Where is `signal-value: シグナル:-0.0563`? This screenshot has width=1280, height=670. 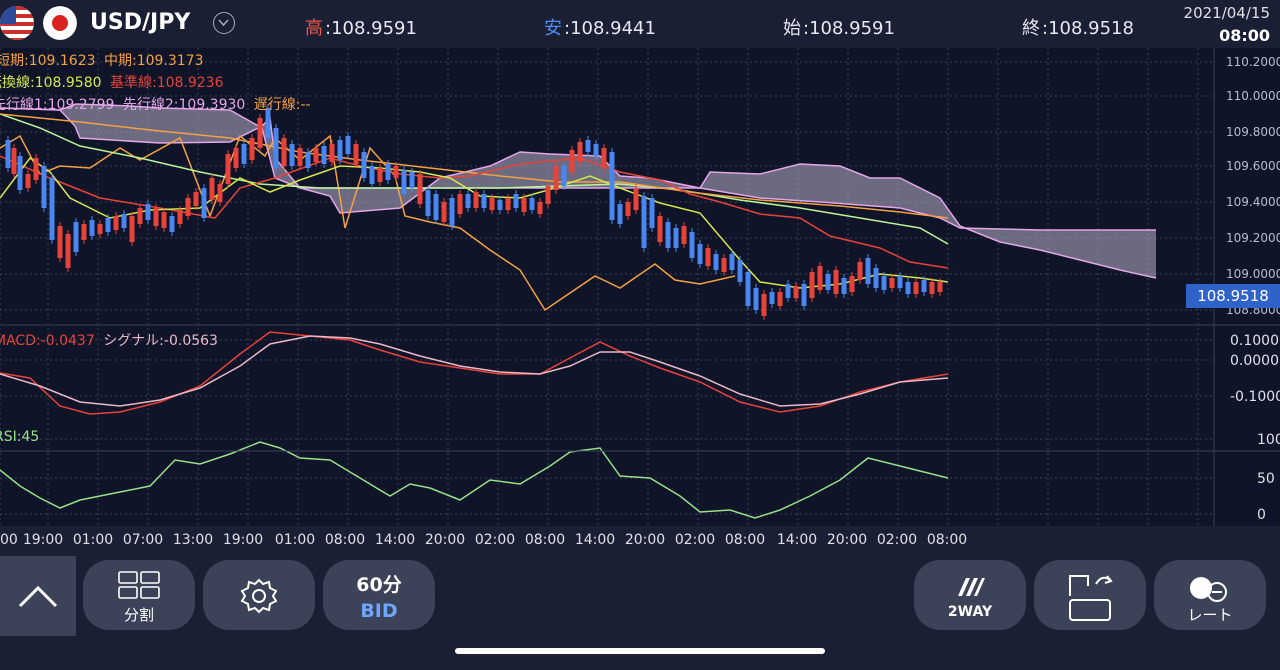
signal-value: シグナル:-0.0563 is located at coordinates (160, 341).